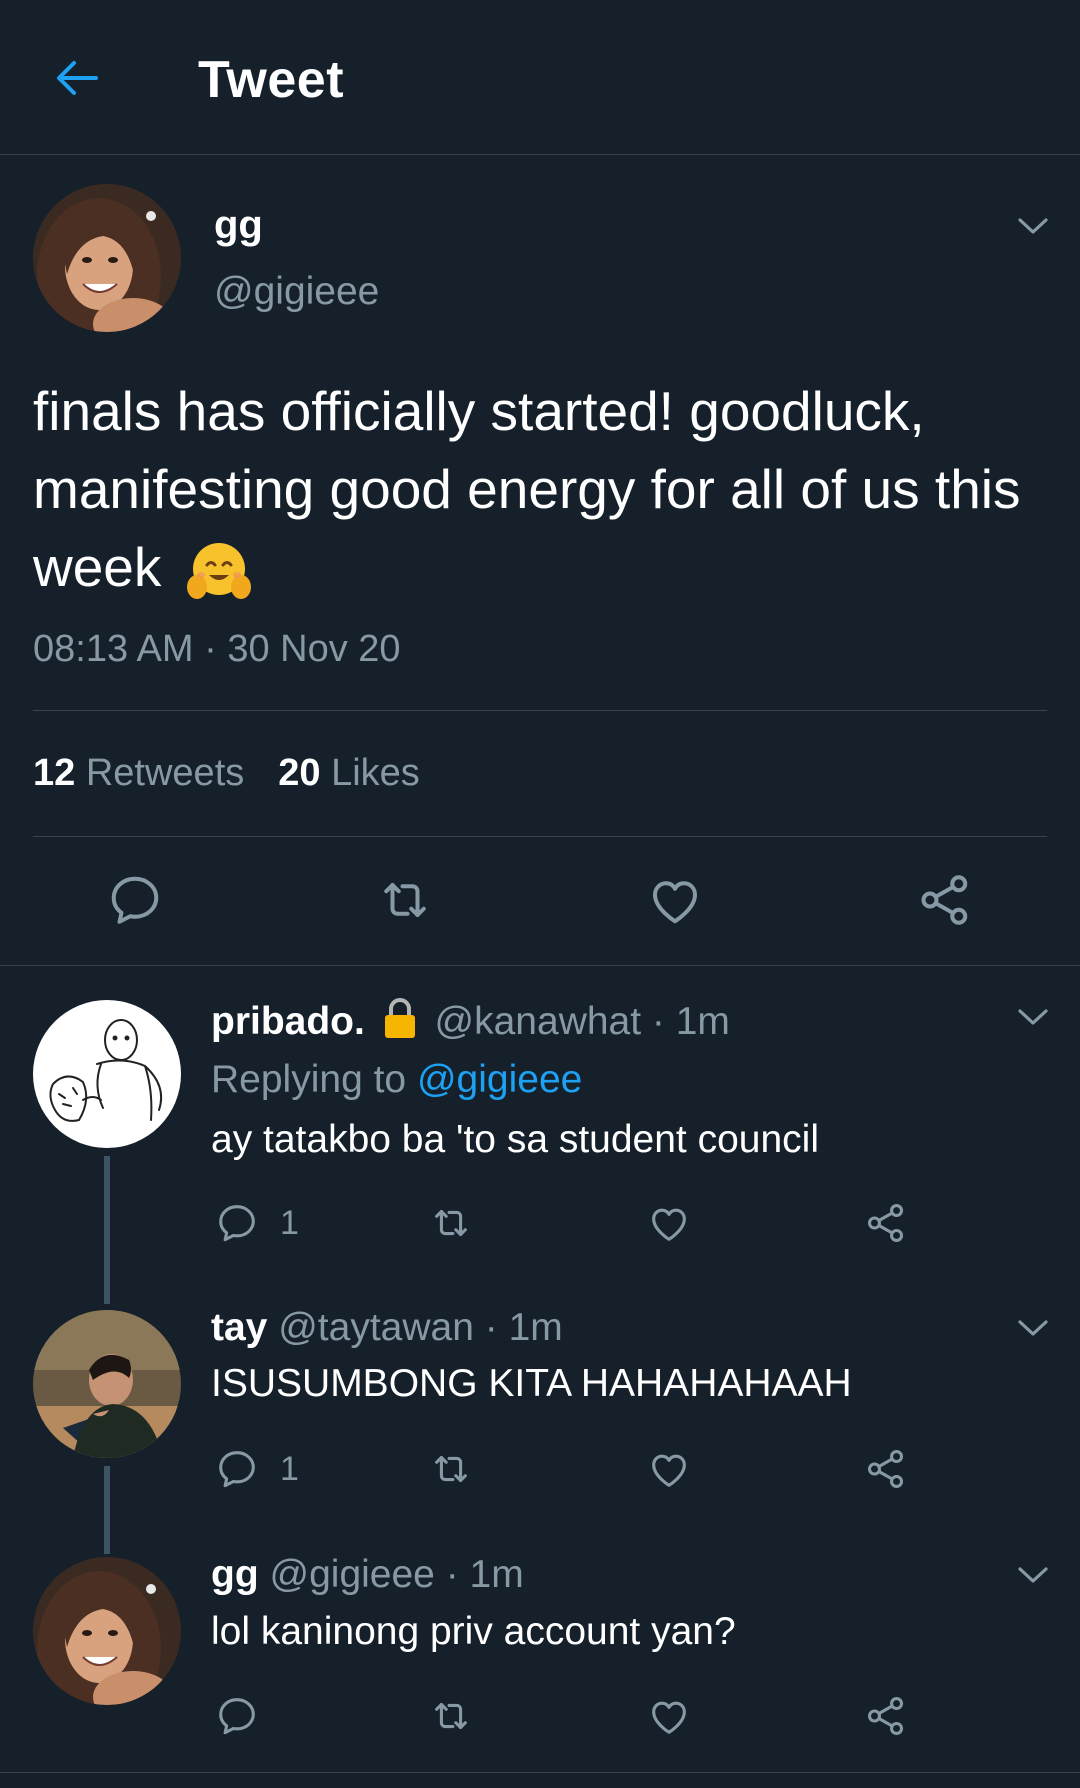  I want to click on reply-handle-time: @gigieee · 1m, so click(396, 1574).